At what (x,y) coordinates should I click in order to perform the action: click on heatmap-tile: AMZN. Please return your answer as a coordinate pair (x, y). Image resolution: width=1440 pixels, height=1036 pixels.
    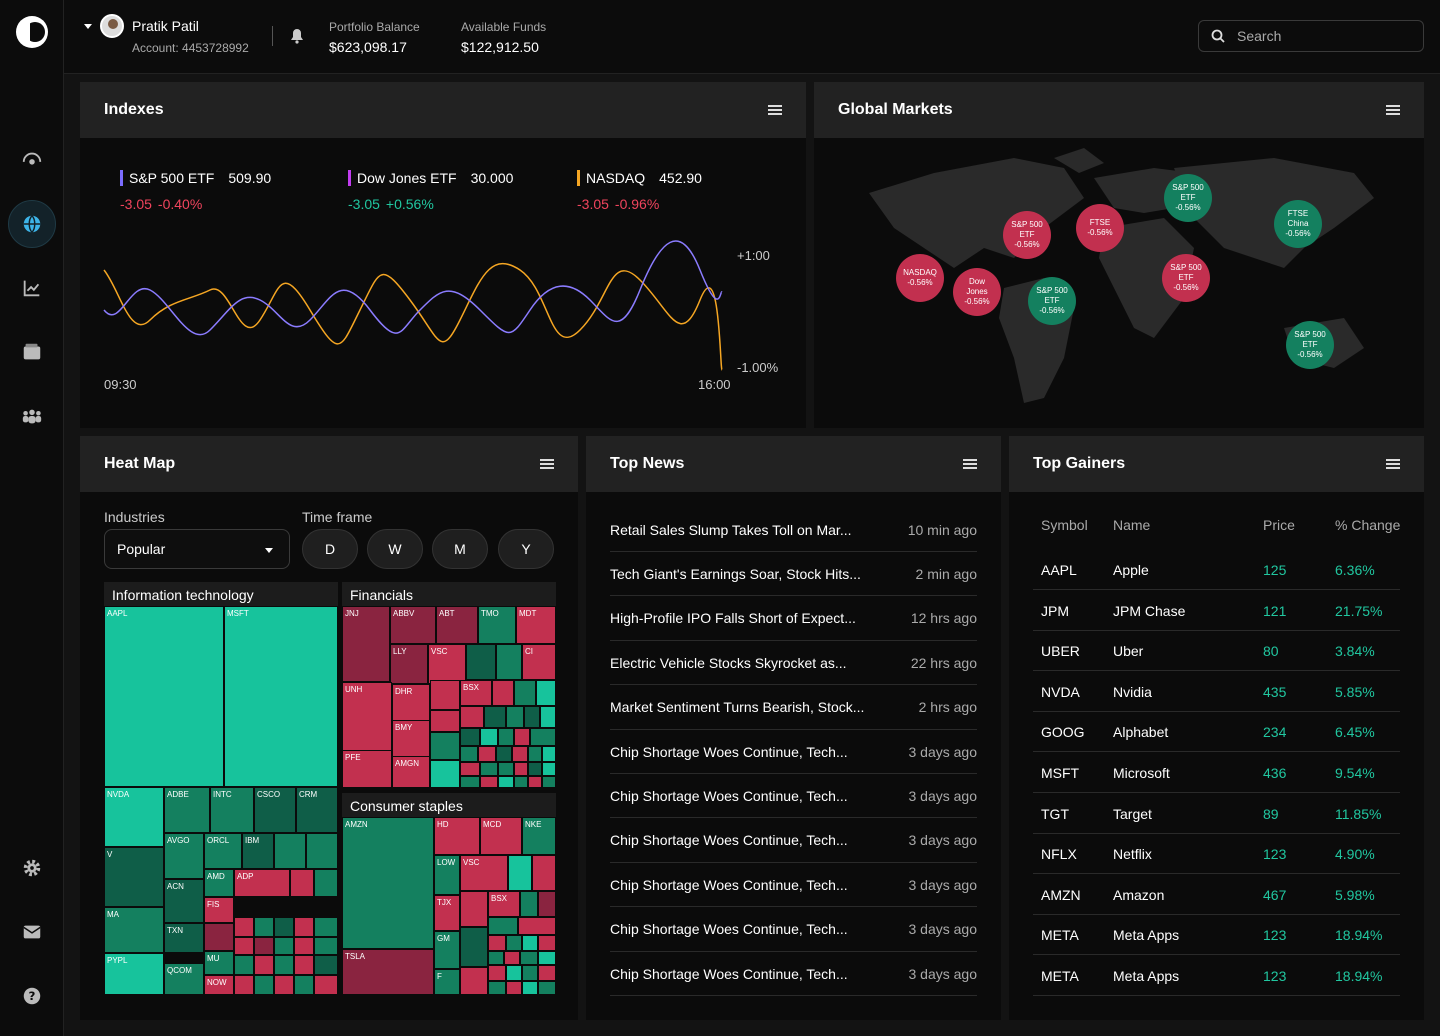
    Looking at the image, I should click on (388, 883).